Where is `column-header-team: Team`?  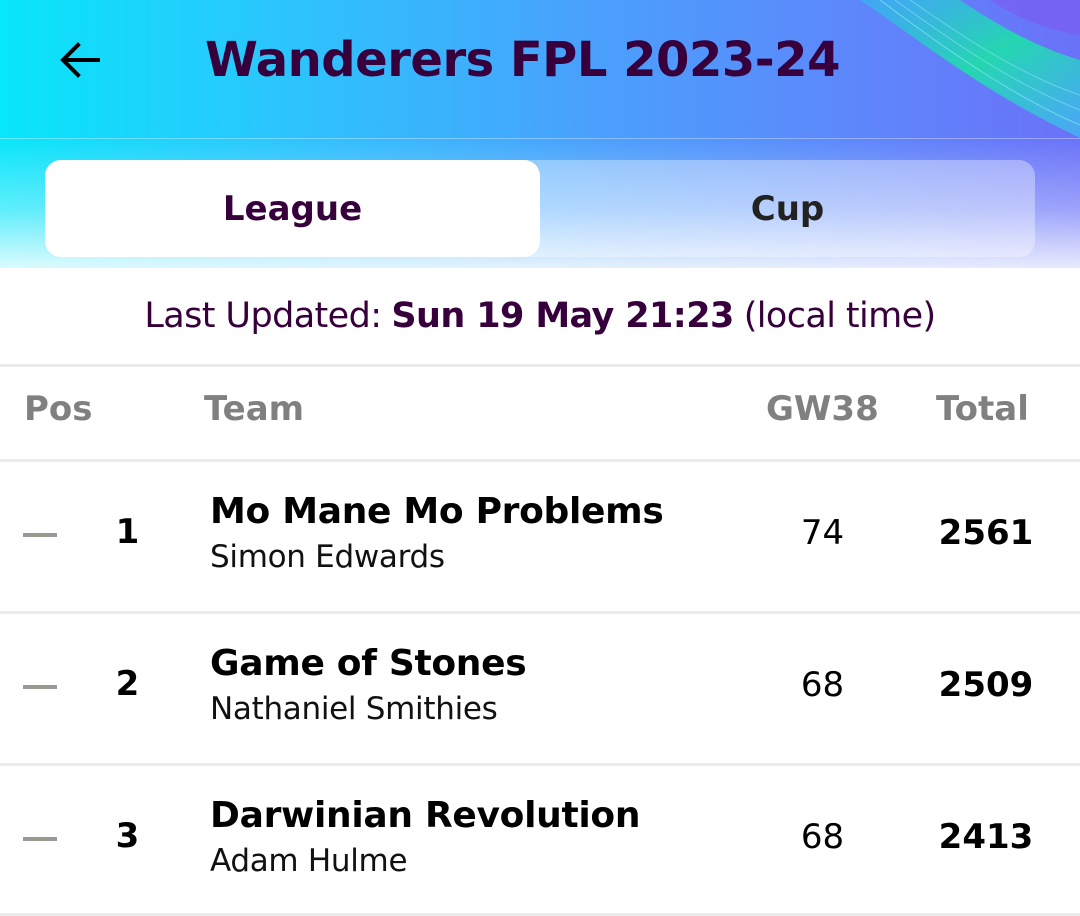 column-header-team: Team is located at coordinates (254, 409).